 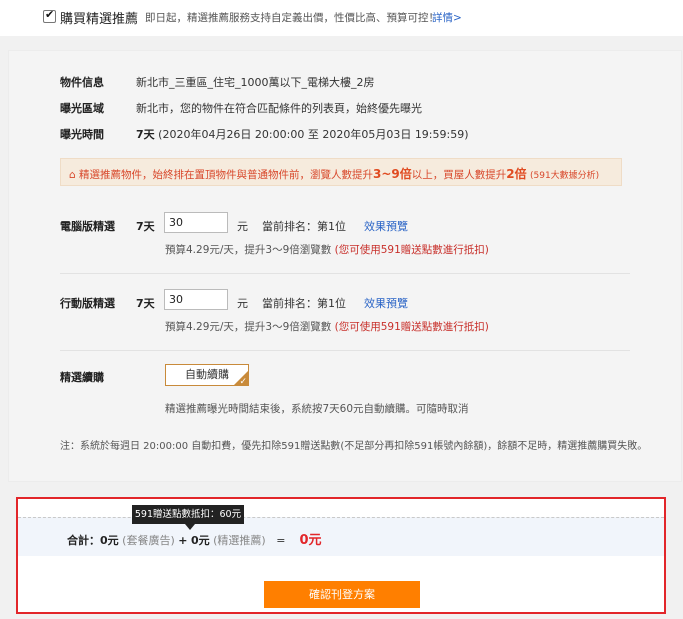 What do you see at coordinates (145, 226) in the screenshot?
I see `desktop-featured-days: 7天` at bounding box center [145, 226].